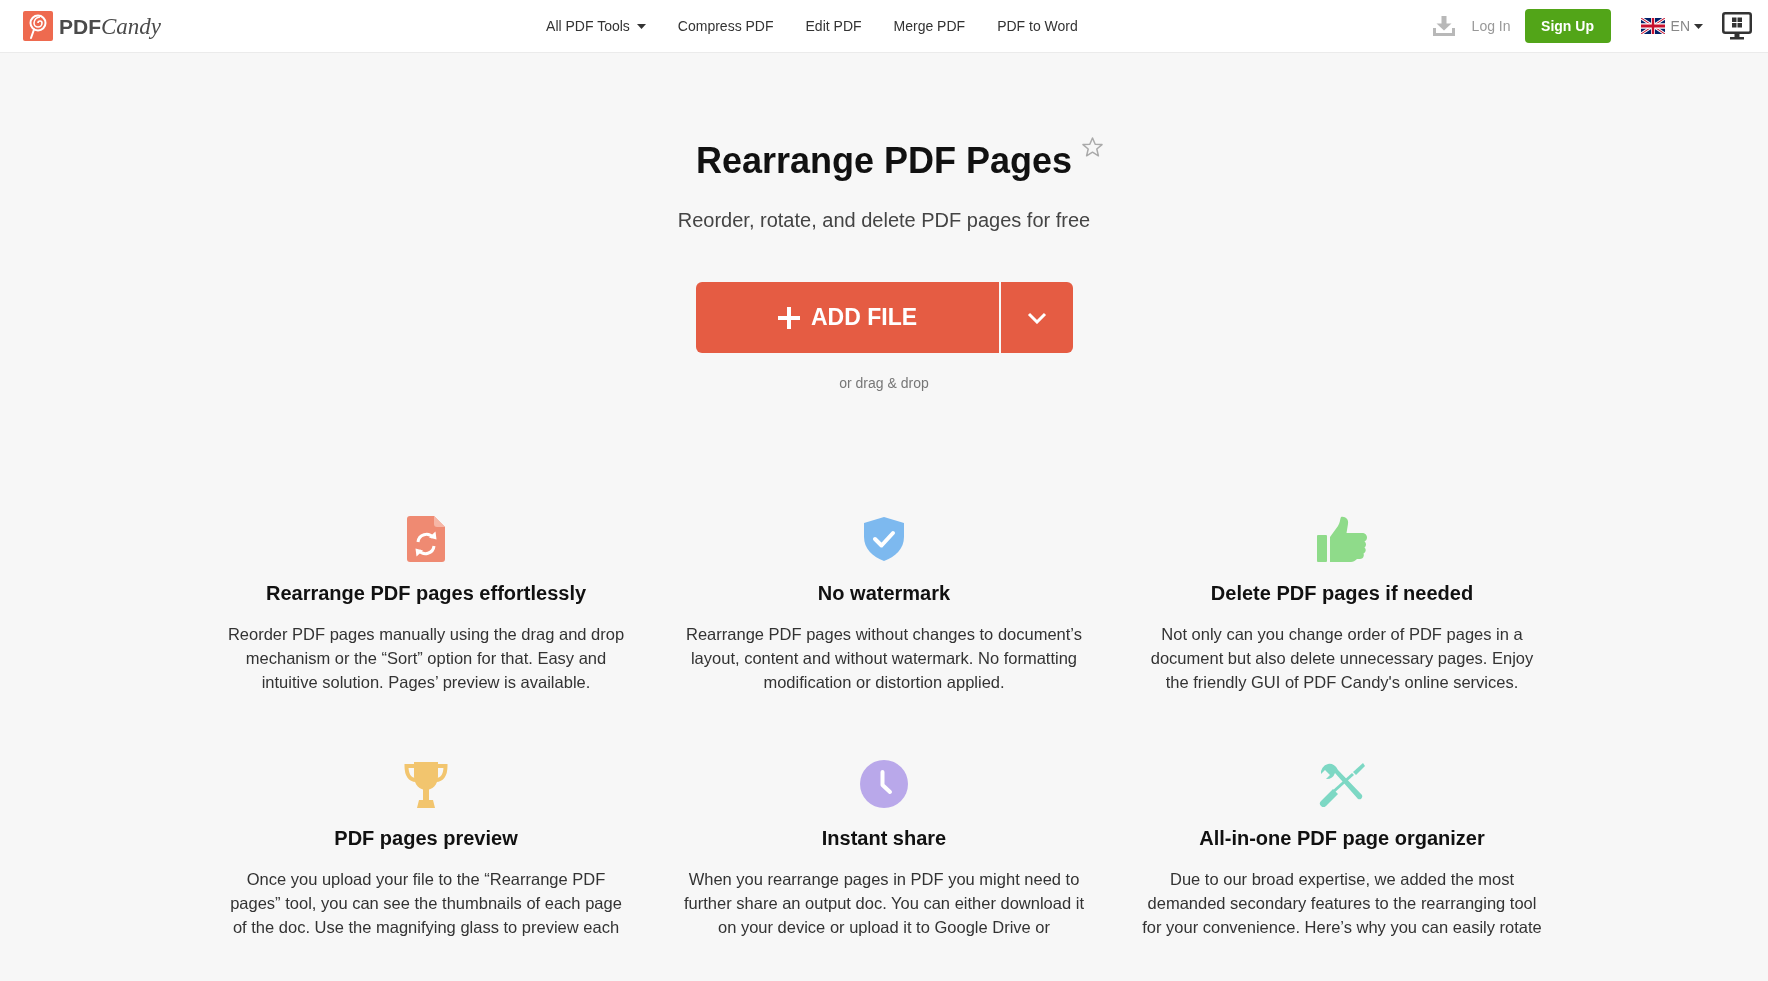  Describe the element at coordinates (1671, 26) in the screenshot. I see `language-selector: EN` at that location.